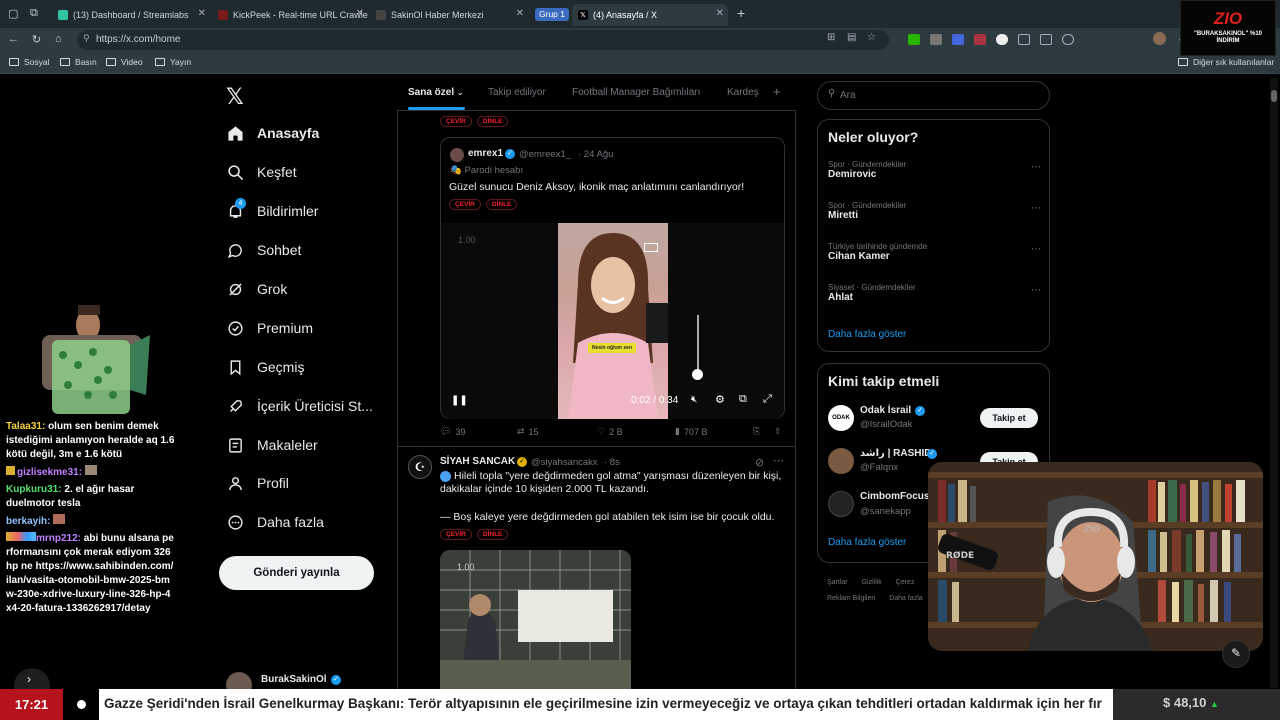  What do you see at coordinates (306, 685) in the screenshot?
I see `account-switcher: BurakSakinOl ✓` at bounding box center [306, 685].